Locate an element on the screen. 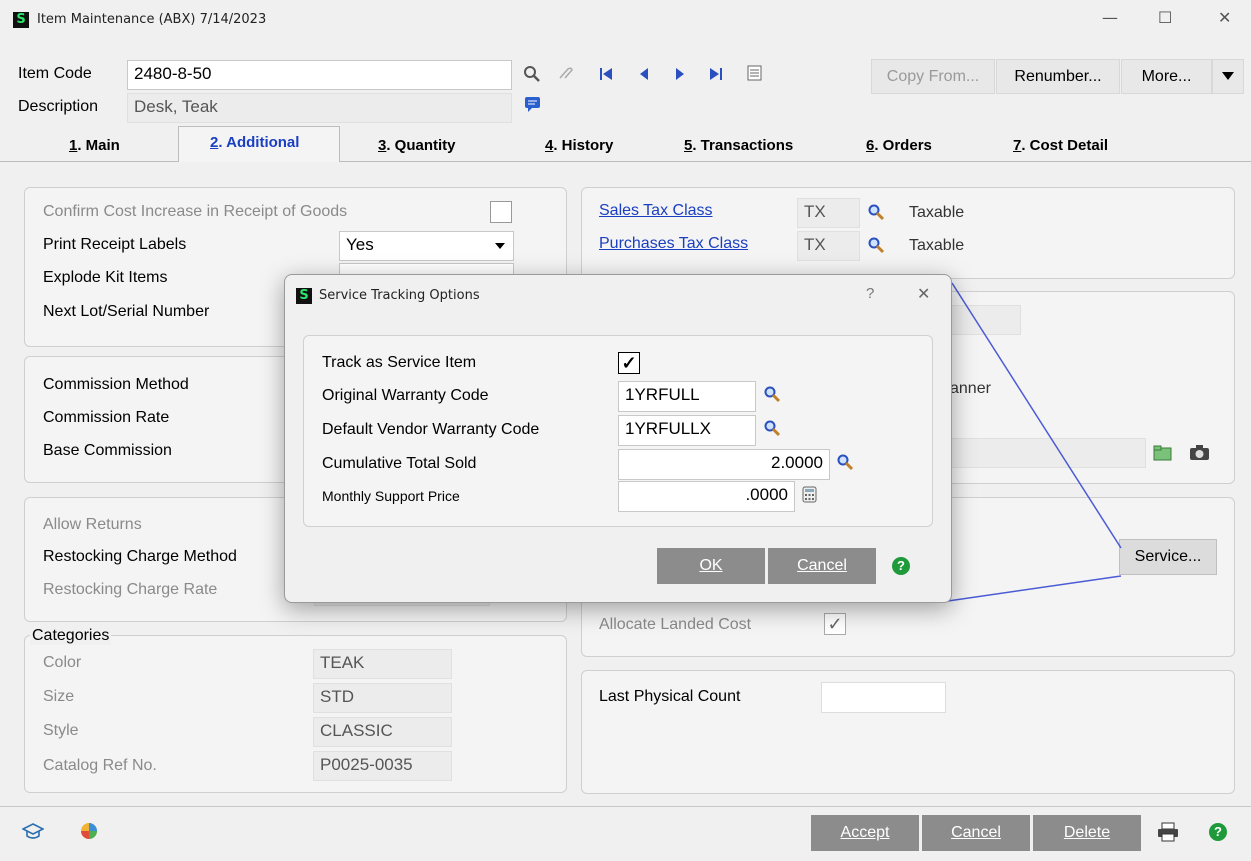  base-commission-label: Base Commission is located at coordinates (107, 450).